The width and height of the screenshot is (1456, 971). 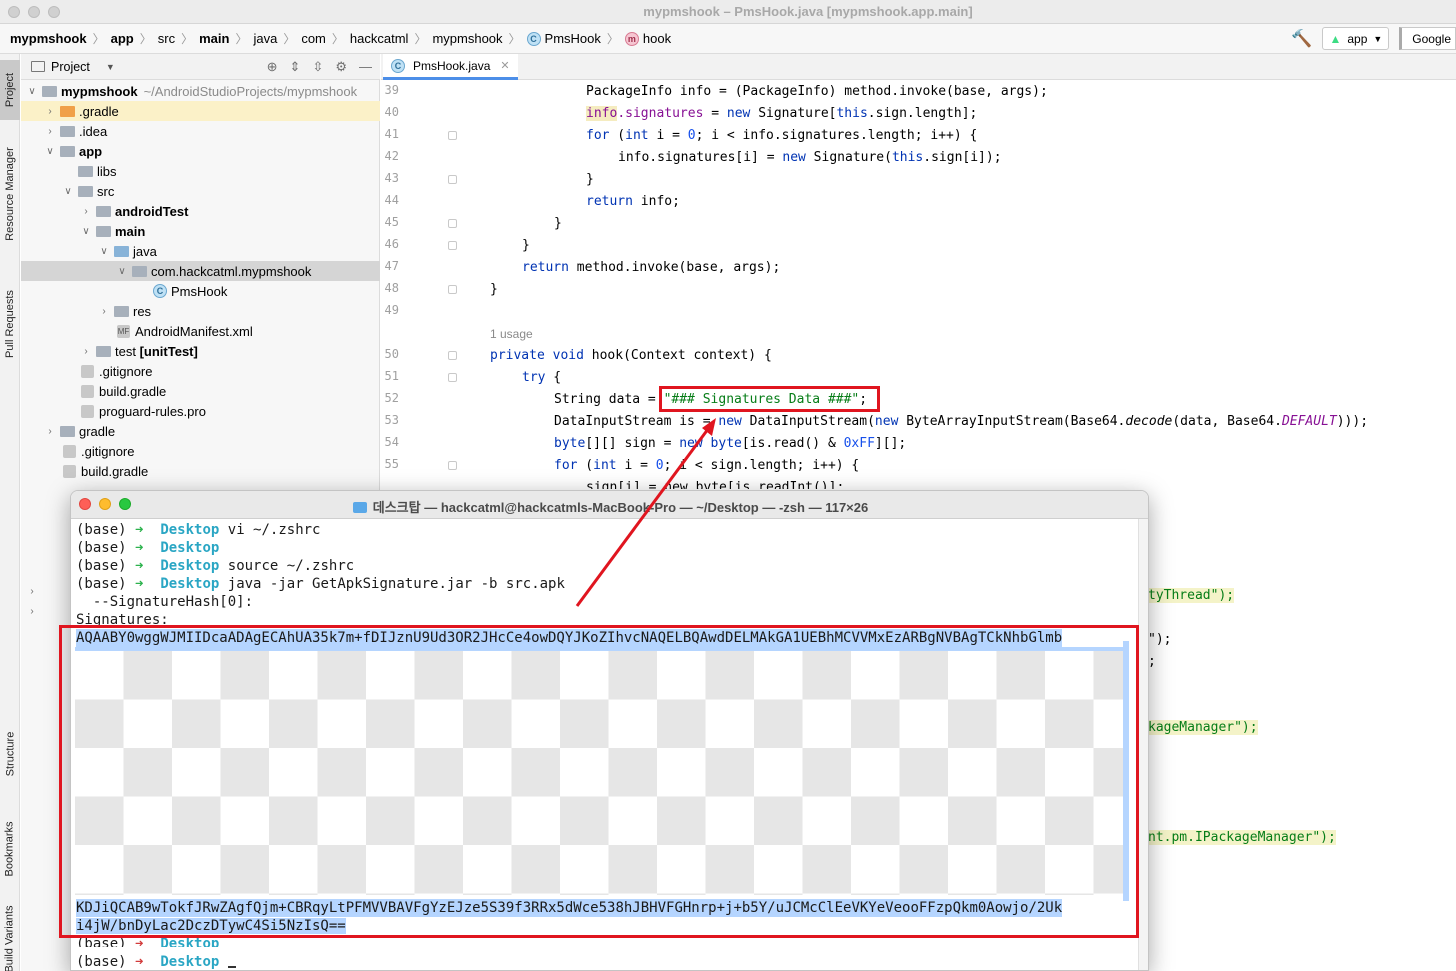 I want to click on breadcrumb-item-mypmshook: mypmshook 〉, so click(x=479, y=38).